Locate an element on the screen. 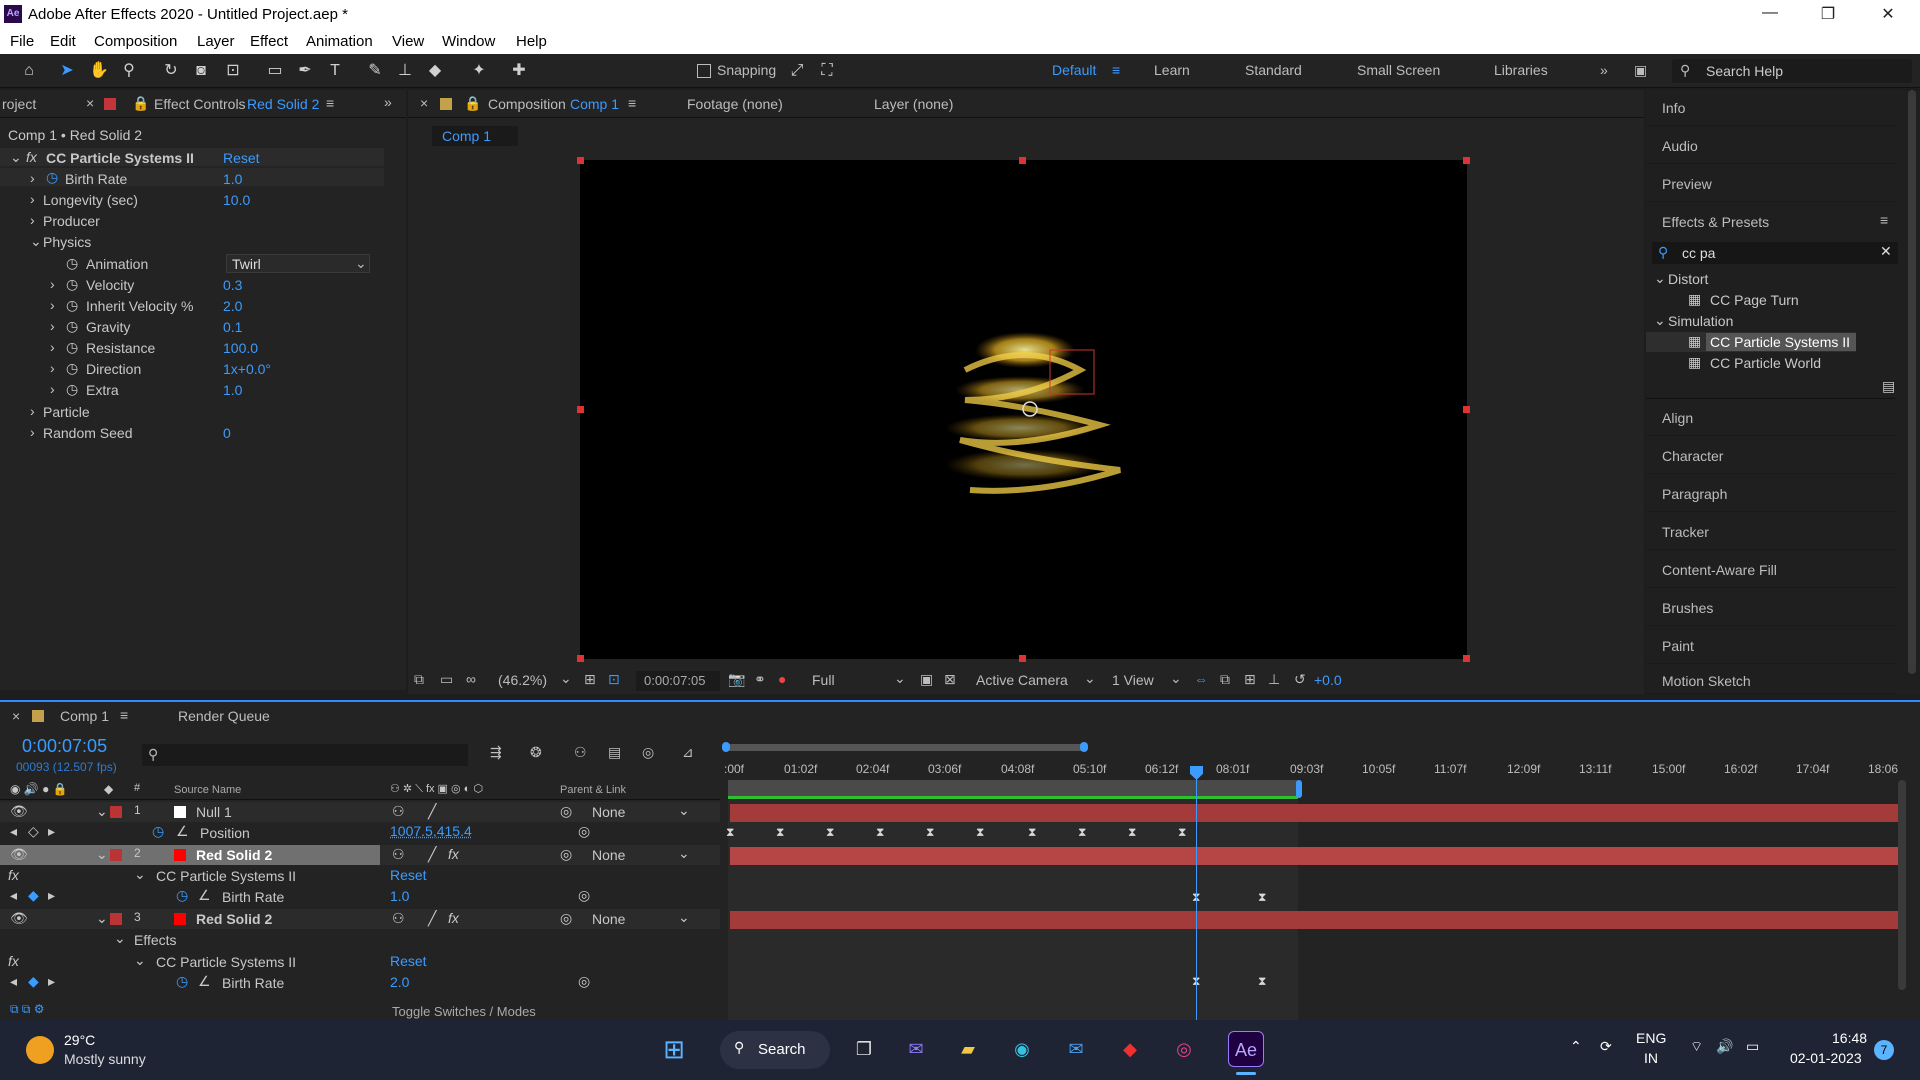  panel-preview: Preview is located at coordinates (1771, 184).